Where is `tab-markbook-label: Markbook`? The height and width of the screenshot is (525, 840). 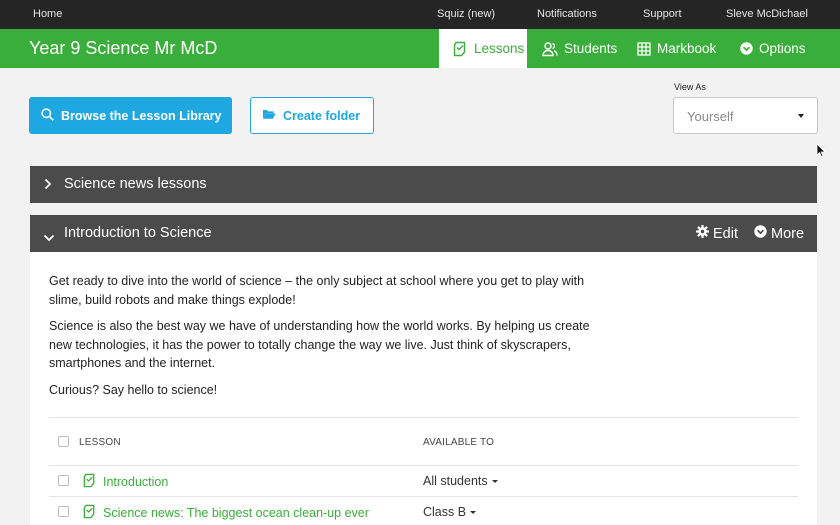 tab-markbook-label: Markbook is located at coordinates (687, 48).